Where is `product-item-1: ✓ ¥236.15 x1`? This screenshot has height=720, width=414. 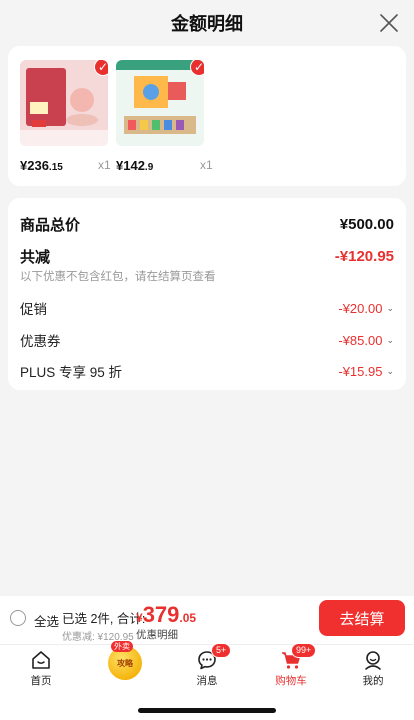
product-item-1: ✓ ¥236.15 x1 is located at coordinates (65, 116).